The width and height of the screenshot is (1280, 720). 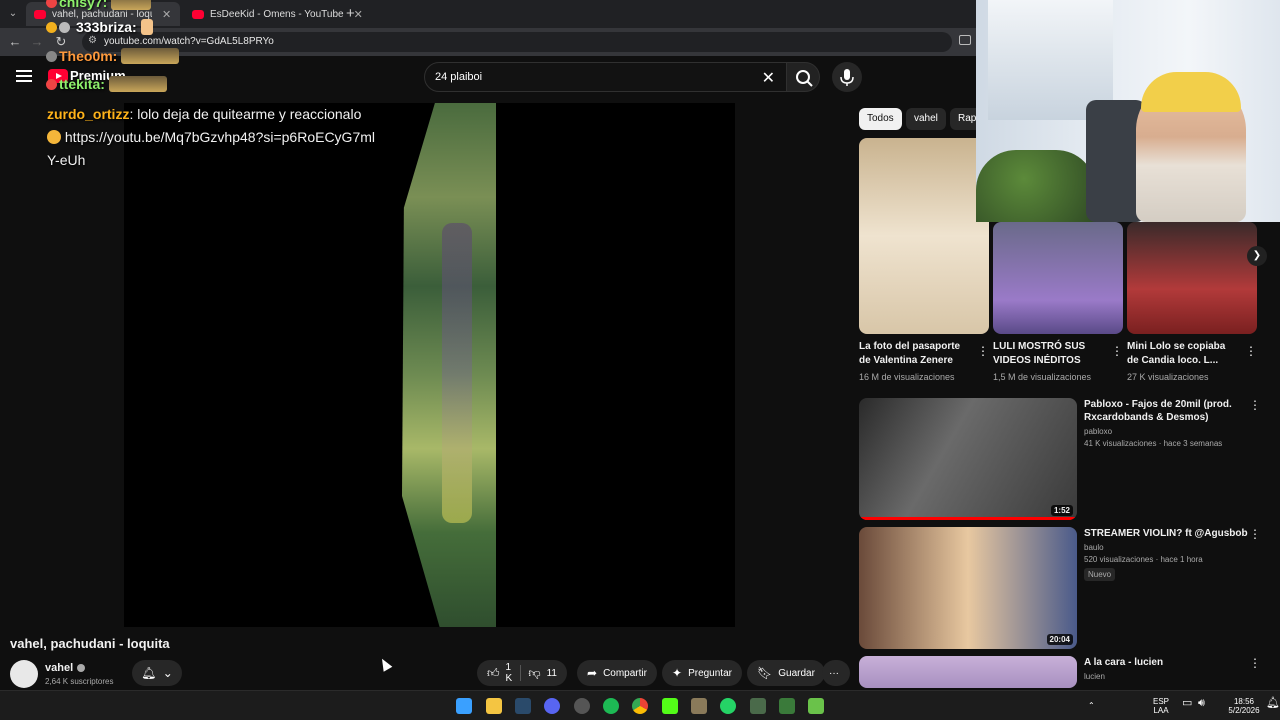 I want to click on bookmark-icon: 🔖︎, so click(x=765, y=673).